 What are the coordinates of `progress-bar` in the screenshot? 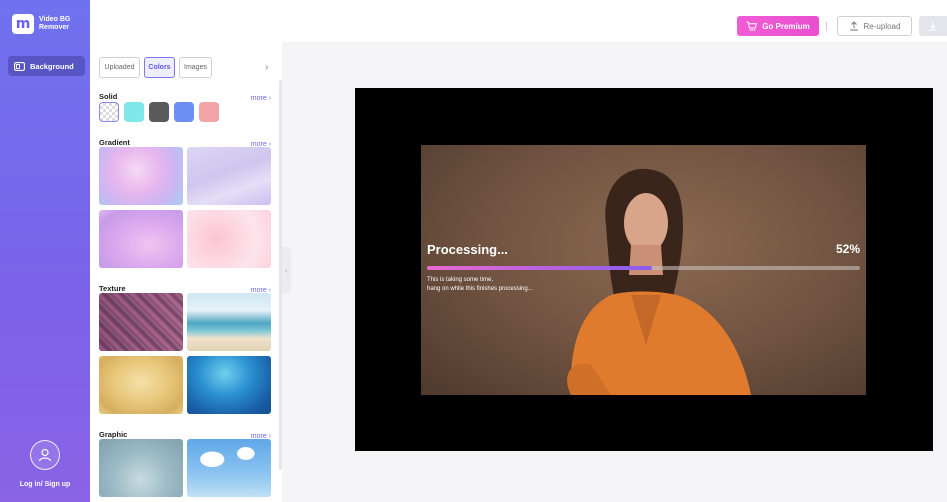 It's located at (643, 268).